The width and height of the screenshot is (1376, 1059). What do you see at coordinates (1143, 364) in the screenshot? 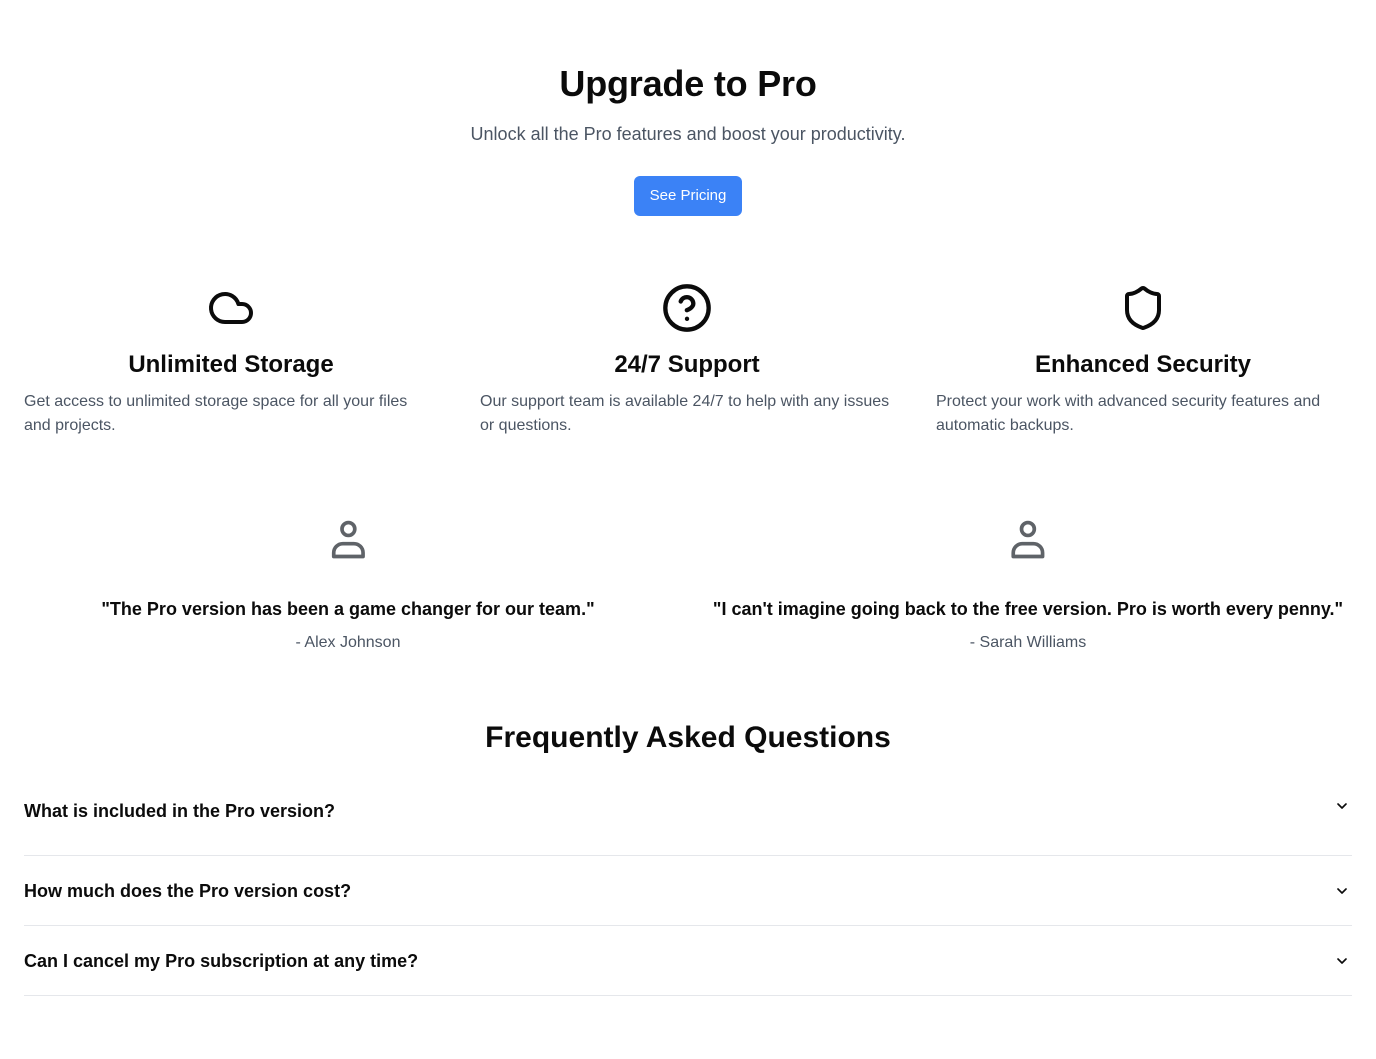
I see `feature-title: Enhanced Security` at bounding box center [1143, 364].